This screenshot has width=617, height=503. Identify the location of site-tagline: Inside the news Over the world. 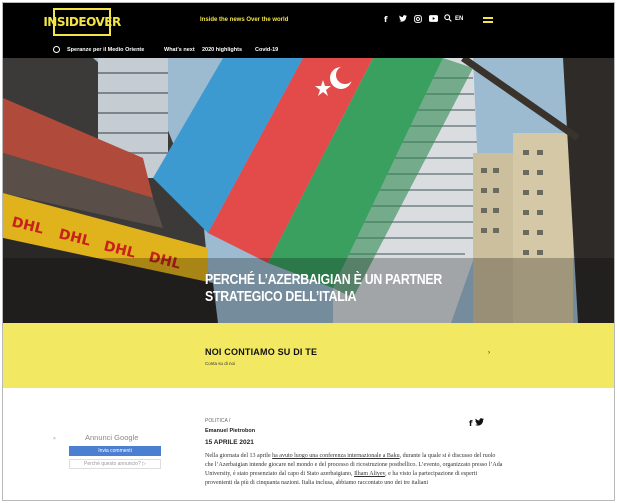
(244, 20).